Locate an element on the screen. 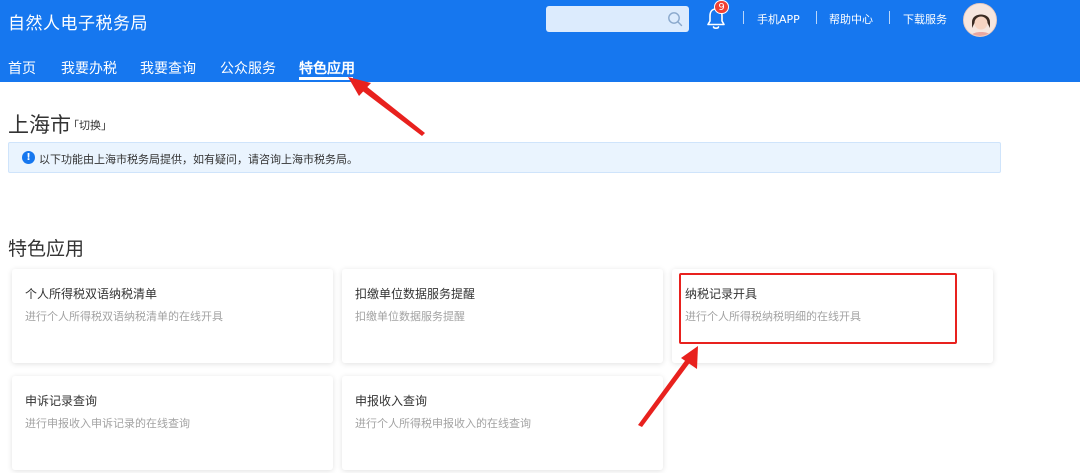  annotation-arrow-to-nav is located at coordinates (386, 106).